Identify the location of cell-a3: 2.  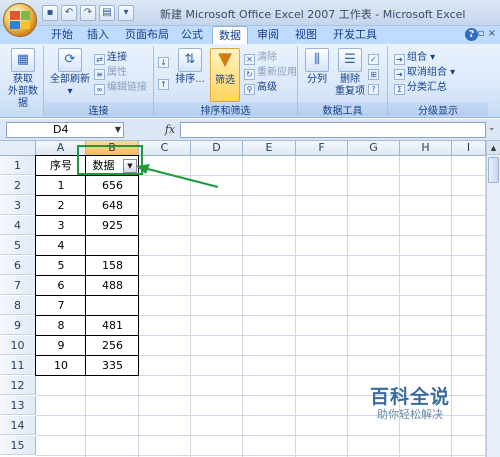
(61, 205).